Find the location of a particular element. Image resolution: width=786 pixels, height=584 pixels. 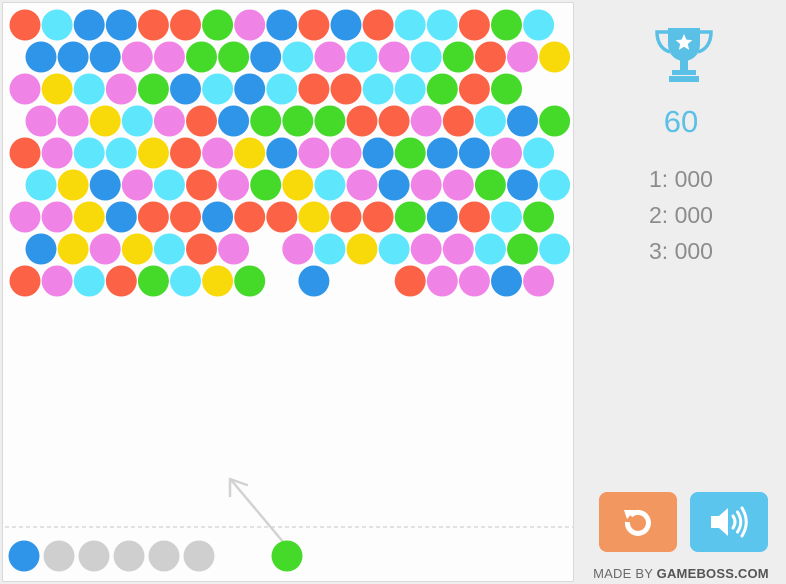

credit-brand: GAMEBOSS.COM is located at coordinates (713, 573).